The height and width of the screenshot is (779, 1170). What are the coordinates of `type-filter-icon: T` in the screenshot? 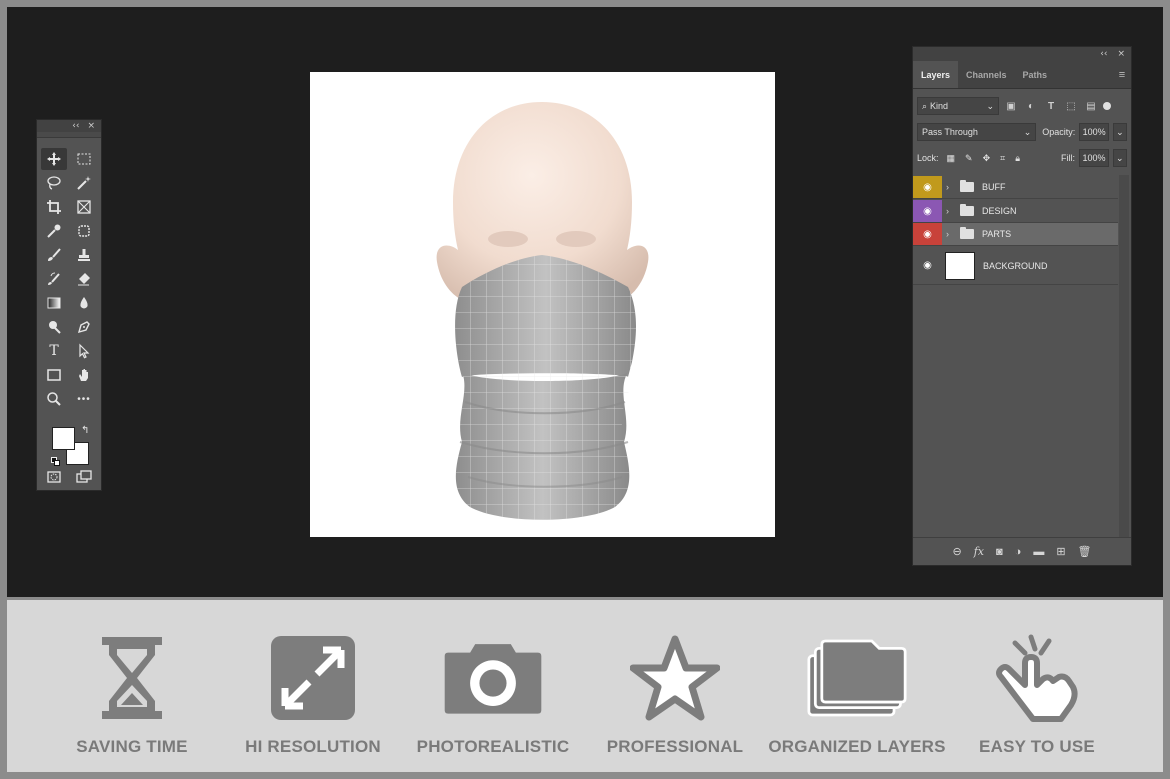 It's located at (1051, 106).